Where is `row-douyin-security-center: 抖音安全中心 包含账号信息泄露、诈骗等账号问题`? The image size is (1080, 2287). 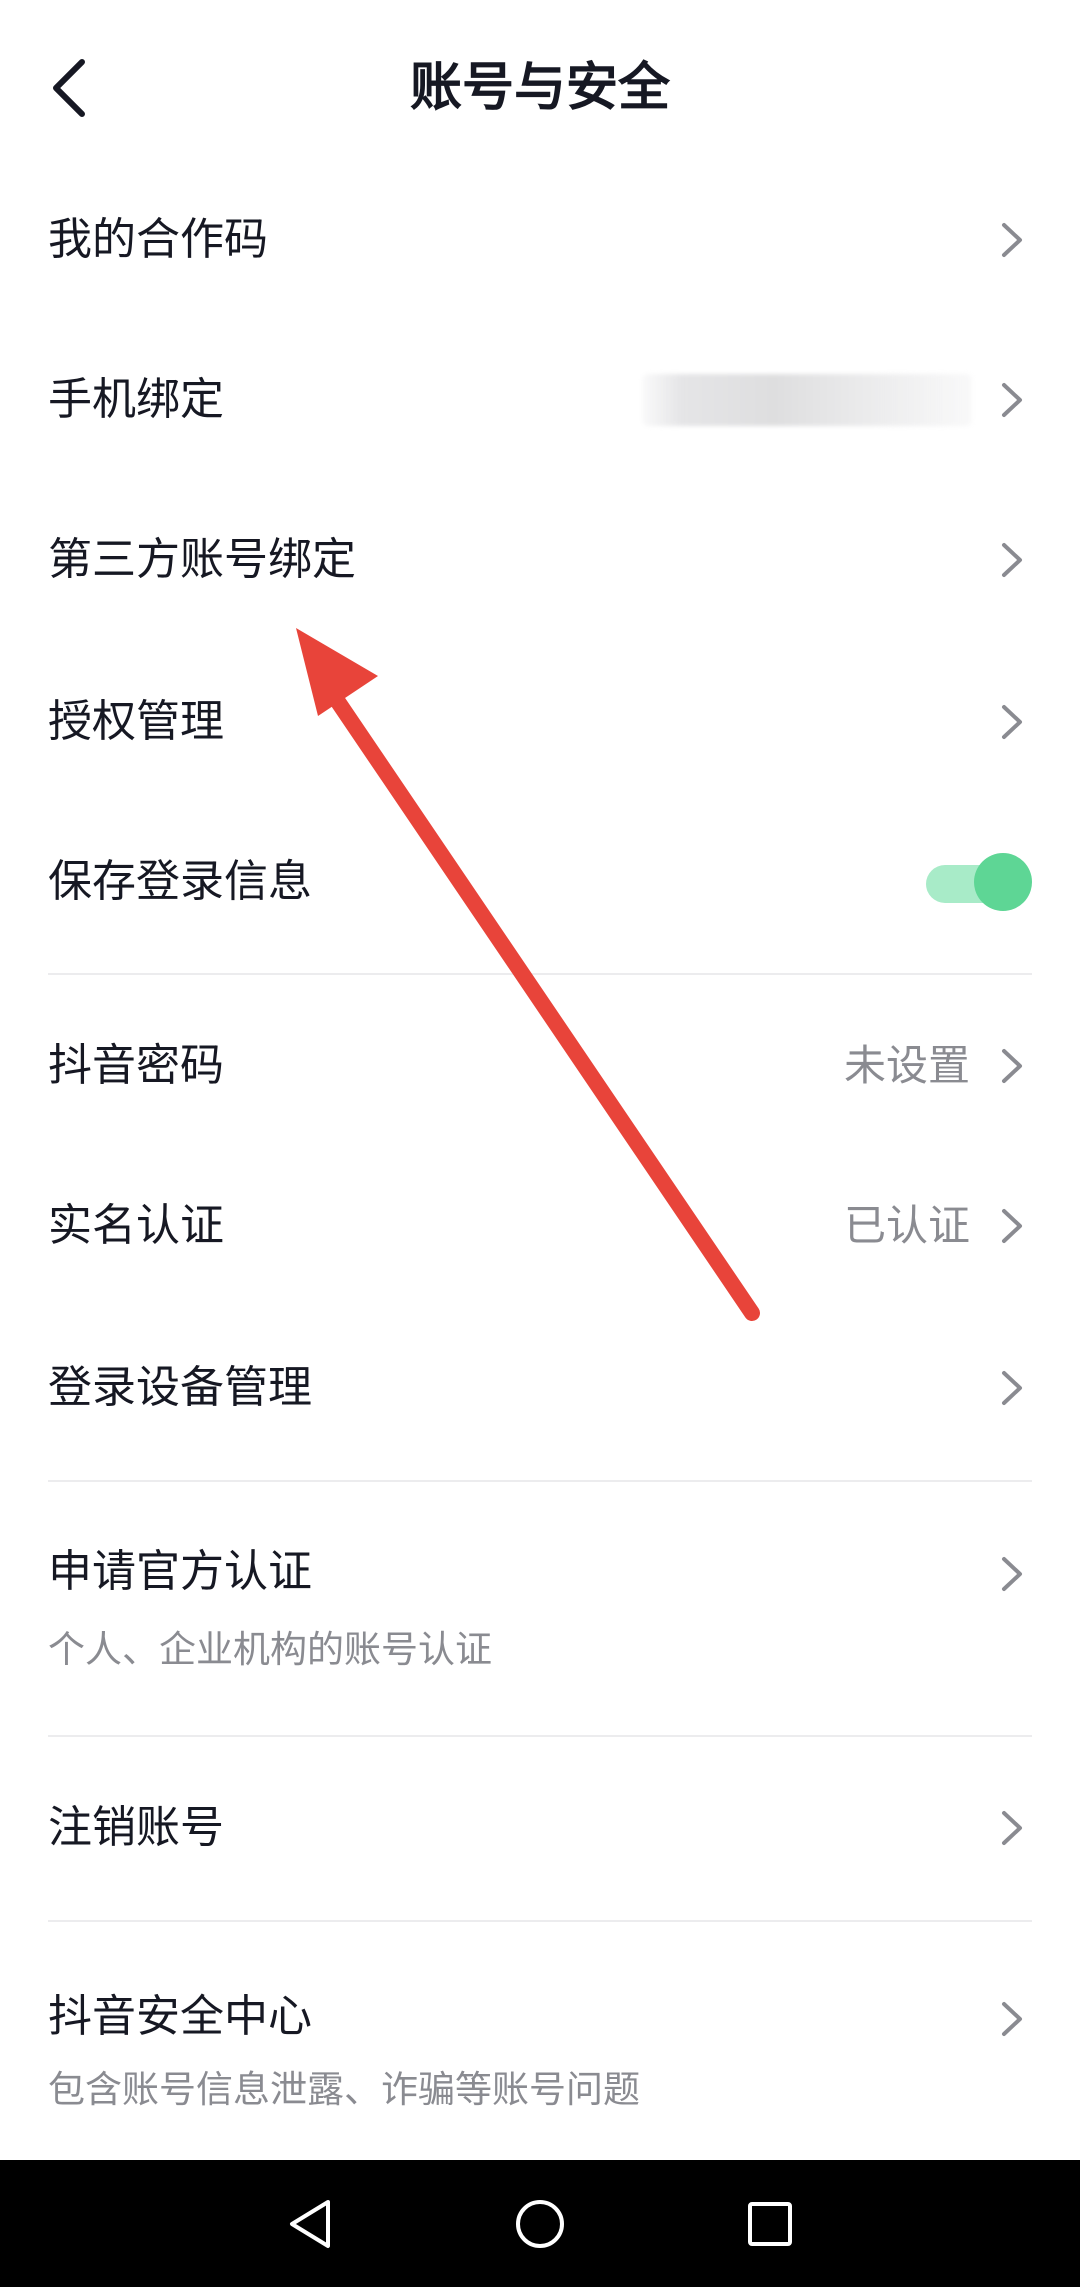
row-douyin-security-center: 抖音安全中心 包含账号信息泄露、诈骗等账号问题 is located at coordinates (540, 2055).